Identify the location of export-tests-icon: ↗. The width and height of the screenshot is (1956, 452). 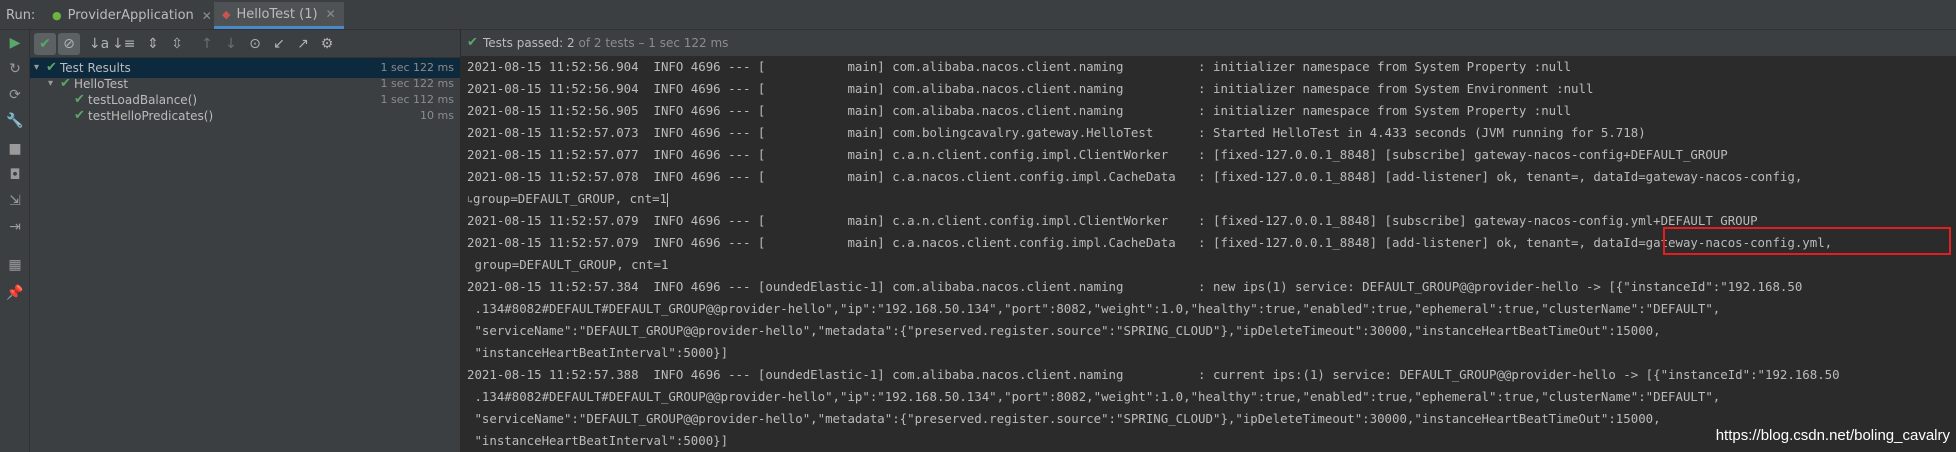
(303, 44).